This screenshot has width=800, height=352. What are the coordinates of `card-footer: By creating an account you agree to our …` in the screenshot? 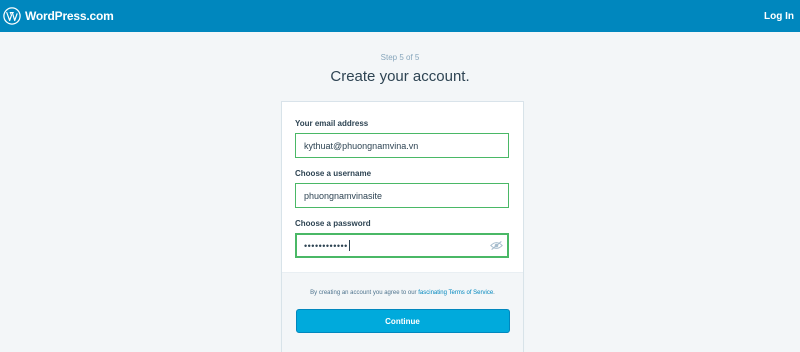 It's located at (402, 312).